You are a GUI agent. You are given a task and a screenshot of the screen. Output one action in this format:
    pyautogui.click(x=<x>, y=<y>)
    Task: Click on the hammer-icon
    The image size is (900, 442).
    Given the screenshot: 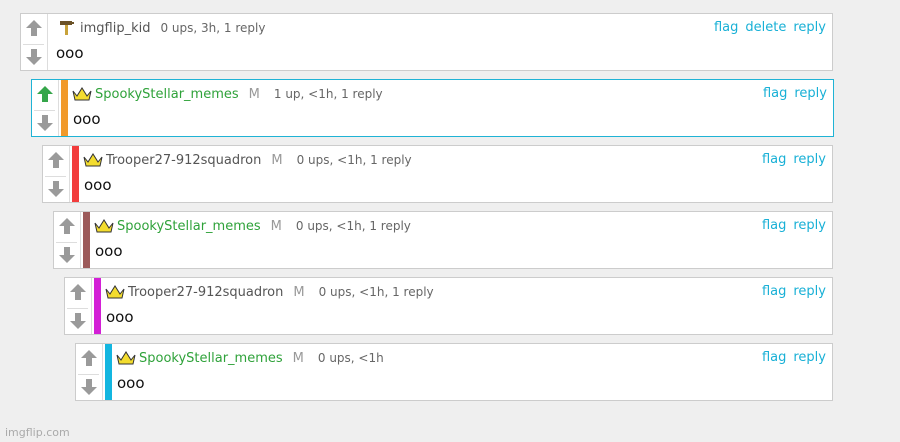 What is the action you would take?
    pyautogui.click(x=67, y=28)
    